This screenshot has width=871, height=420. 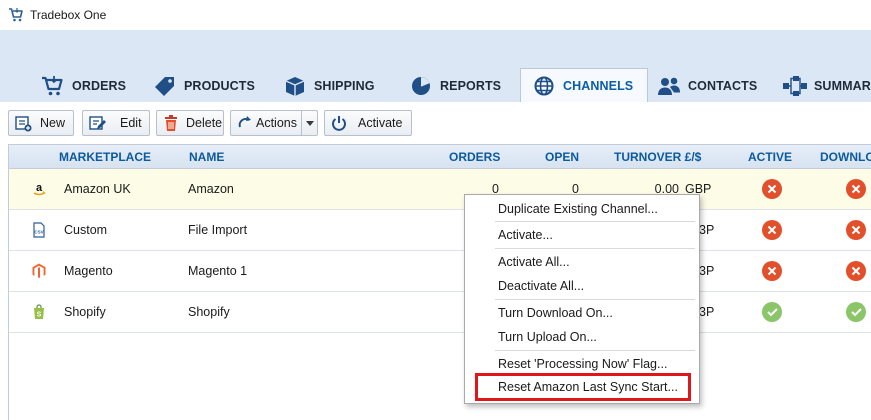 What do you see at coordinates (723, 86) in the screenshot?
I see `tab-label: CONTACTS` at bounding box center [723, 86].